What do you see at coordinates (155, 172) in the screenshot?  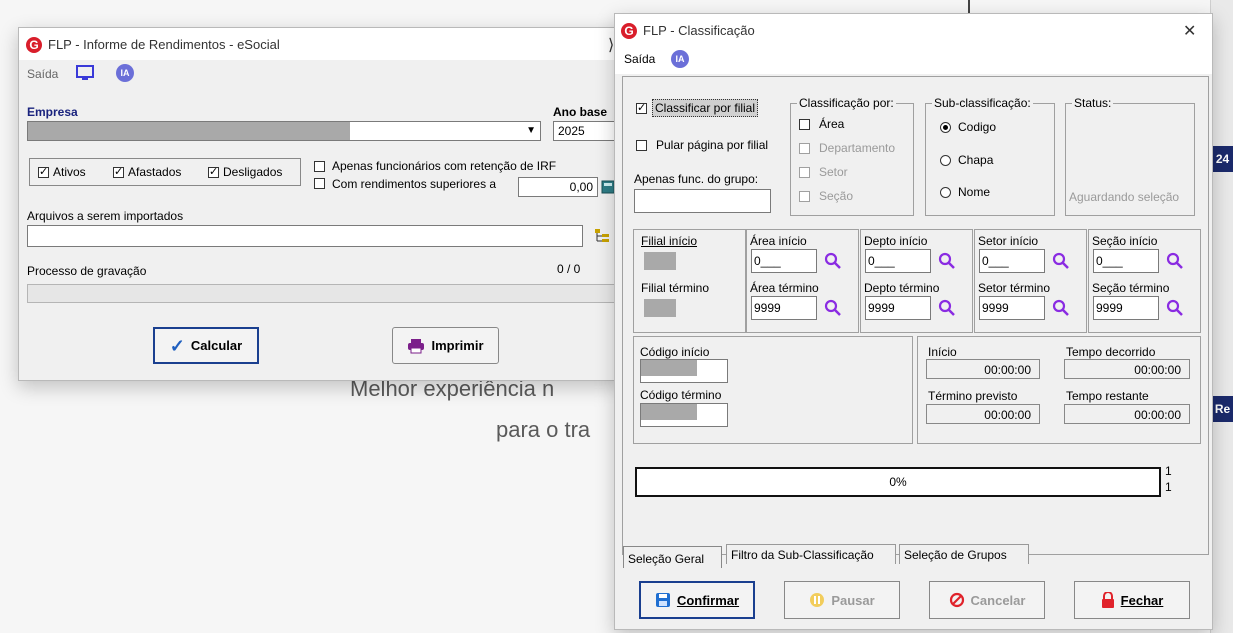 I see `afastados-label: Afastados` at bounding box center [155, 172].